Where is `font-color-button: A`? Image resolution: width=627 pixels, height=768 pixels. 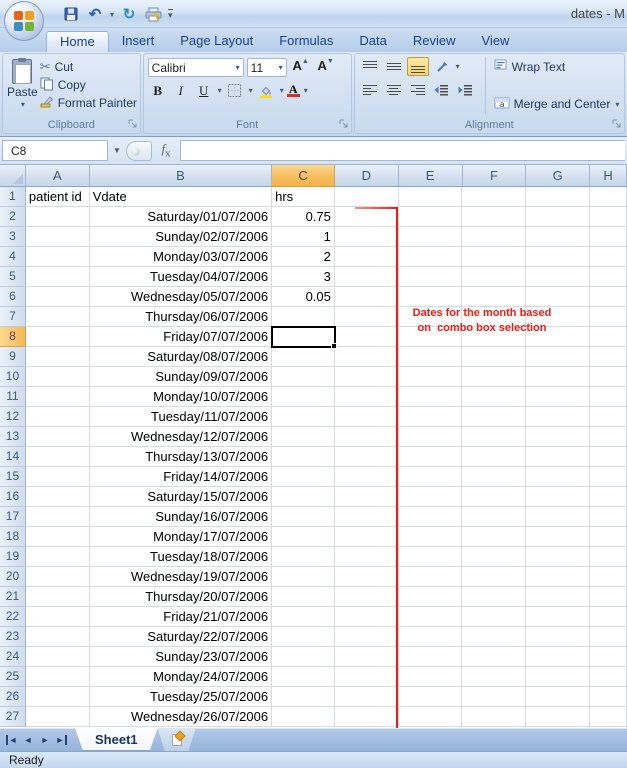 font-color-button: A is located at coordinates (293, 90).